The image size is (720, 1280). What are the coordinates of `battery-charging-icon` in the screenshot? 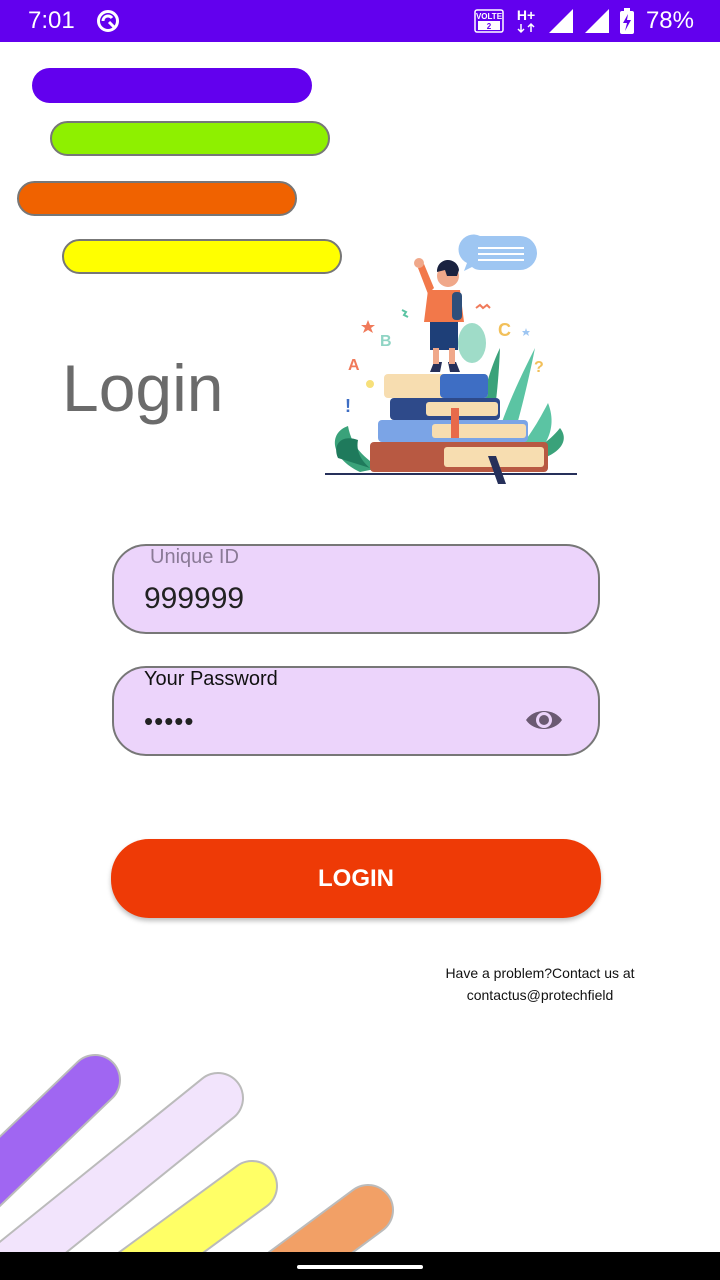 It's located at (626, 21).